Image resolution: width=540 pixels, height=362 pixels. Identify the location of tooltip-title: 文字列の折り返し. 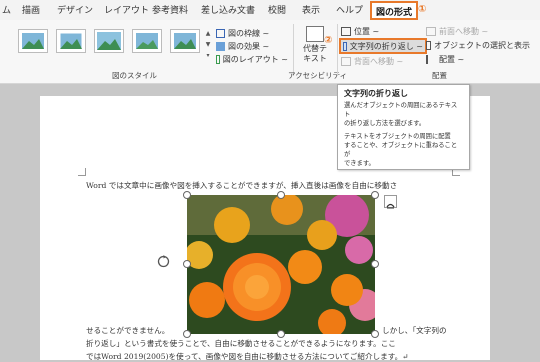
(376, 93).